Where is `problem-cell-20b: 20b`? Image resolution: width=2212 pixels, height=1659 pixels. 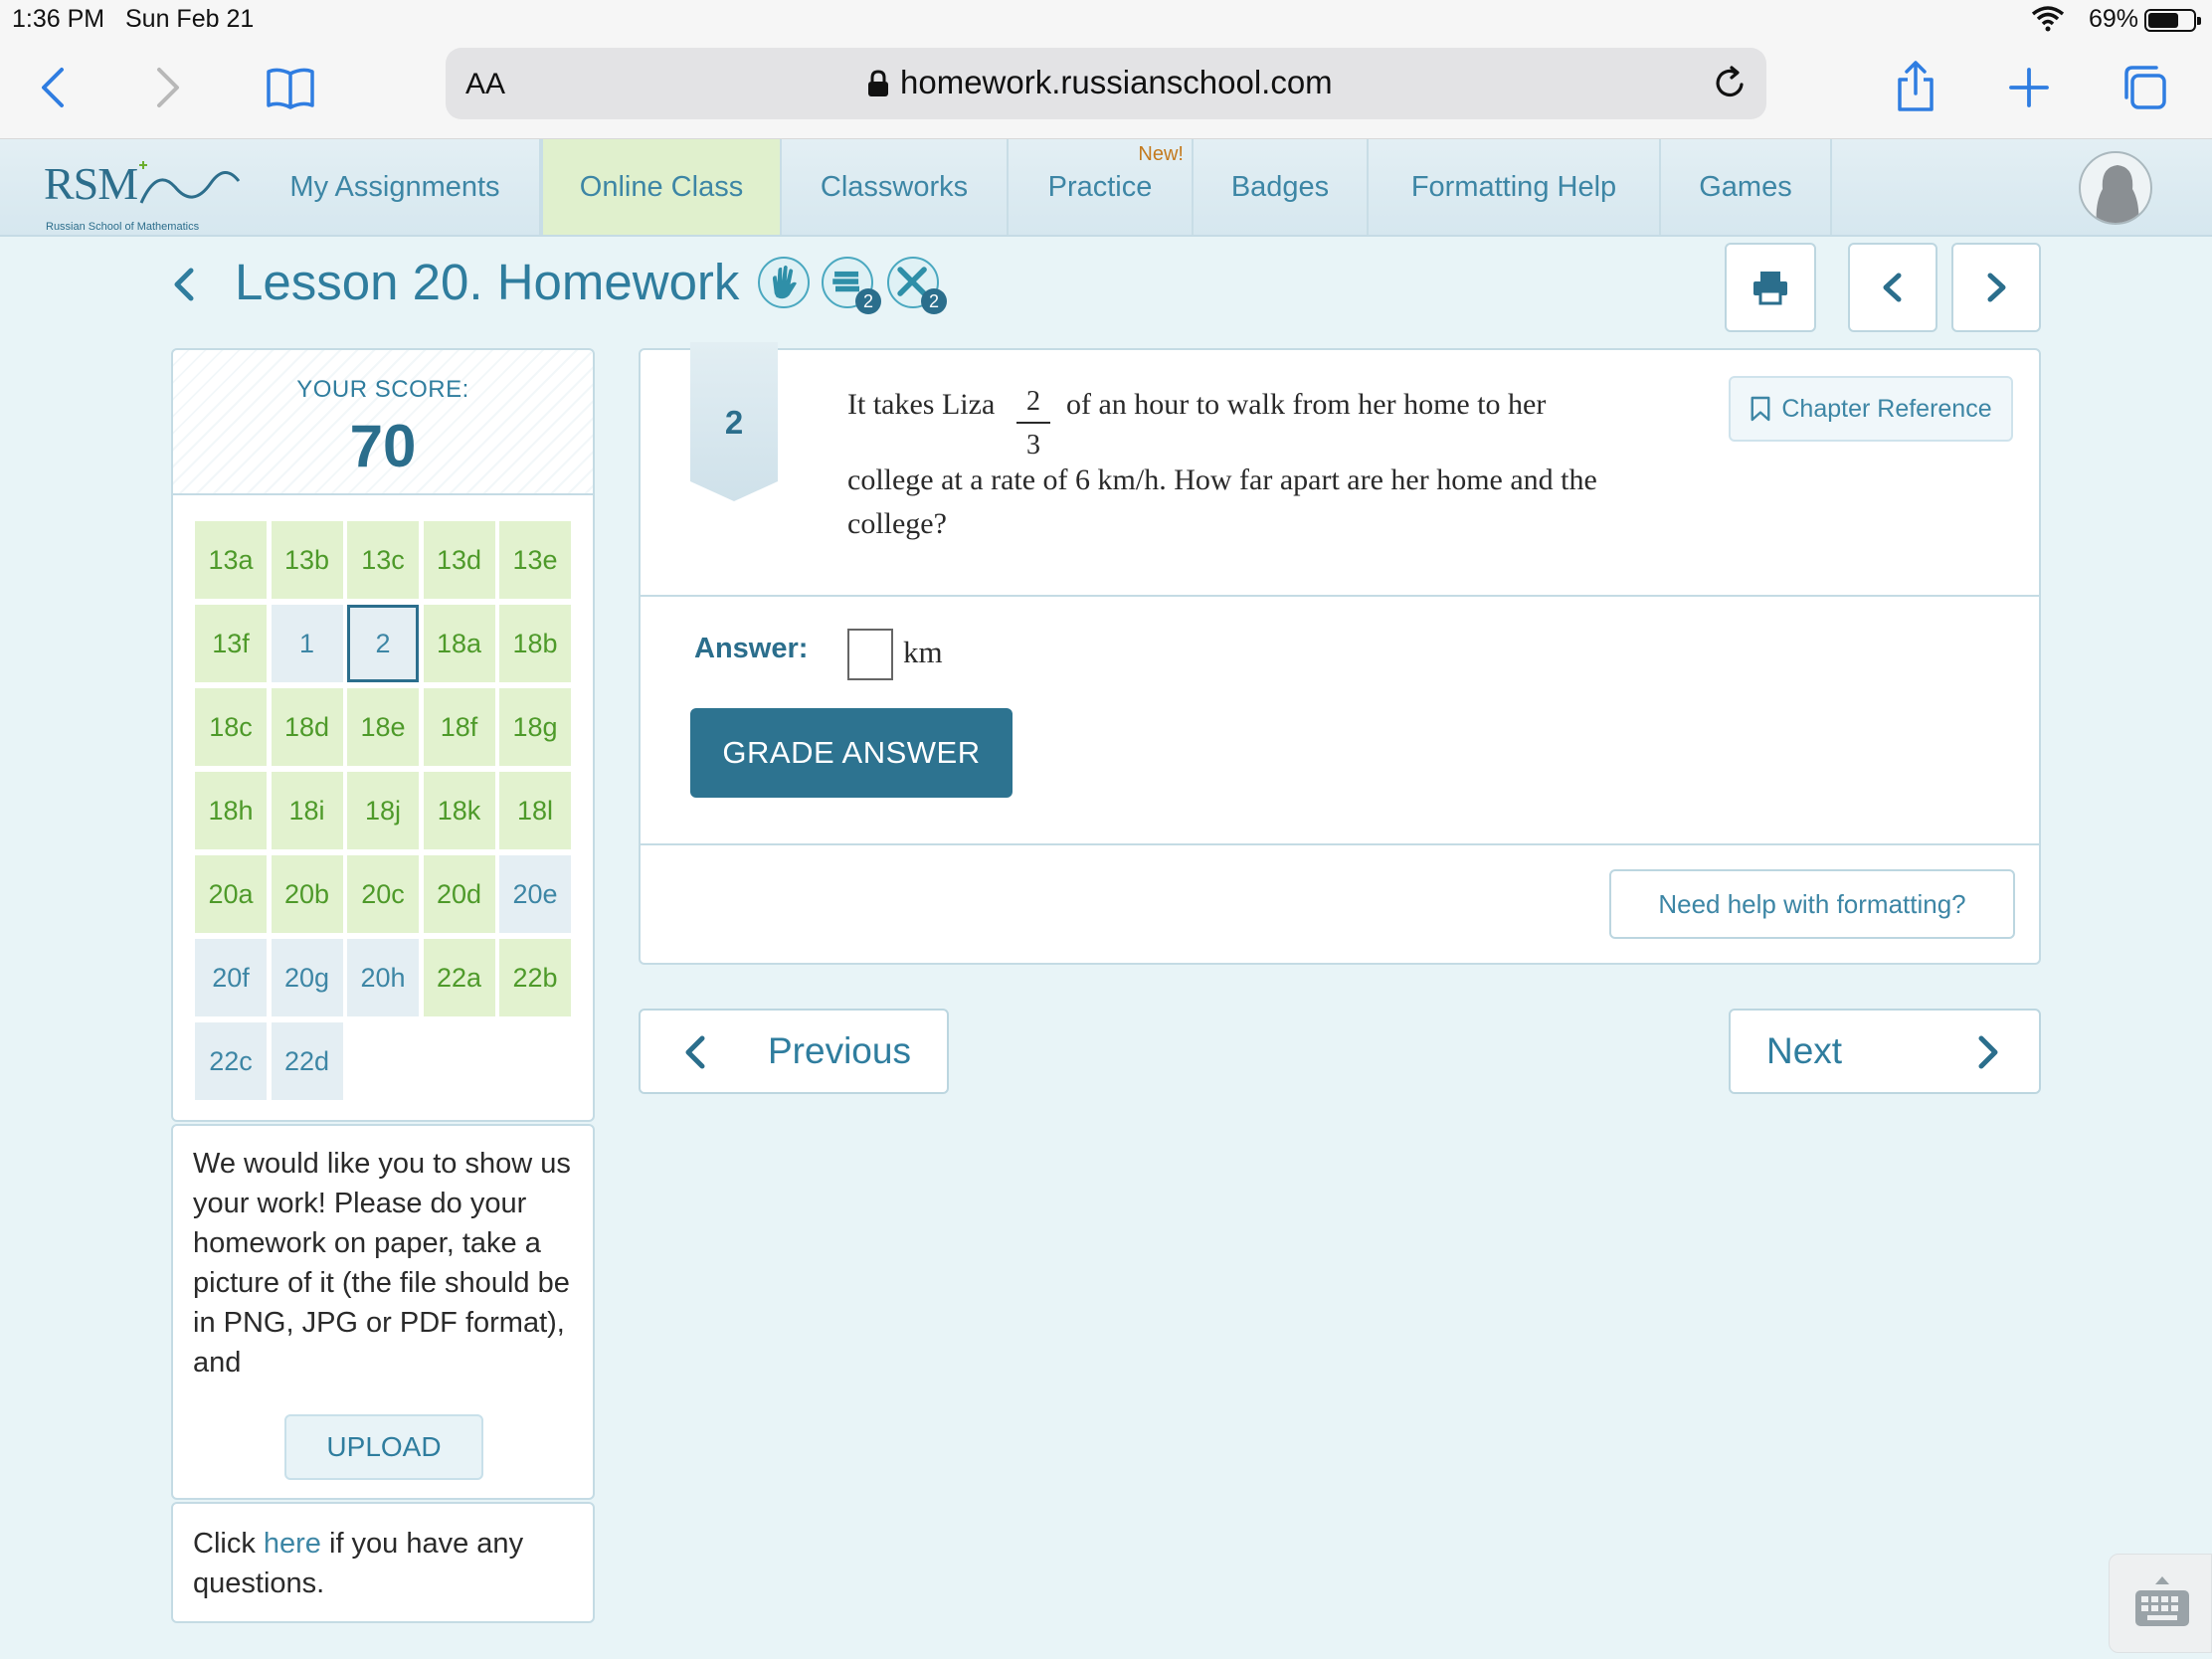 problem-cell-20b: 20b is located at coordinates (307, 894).